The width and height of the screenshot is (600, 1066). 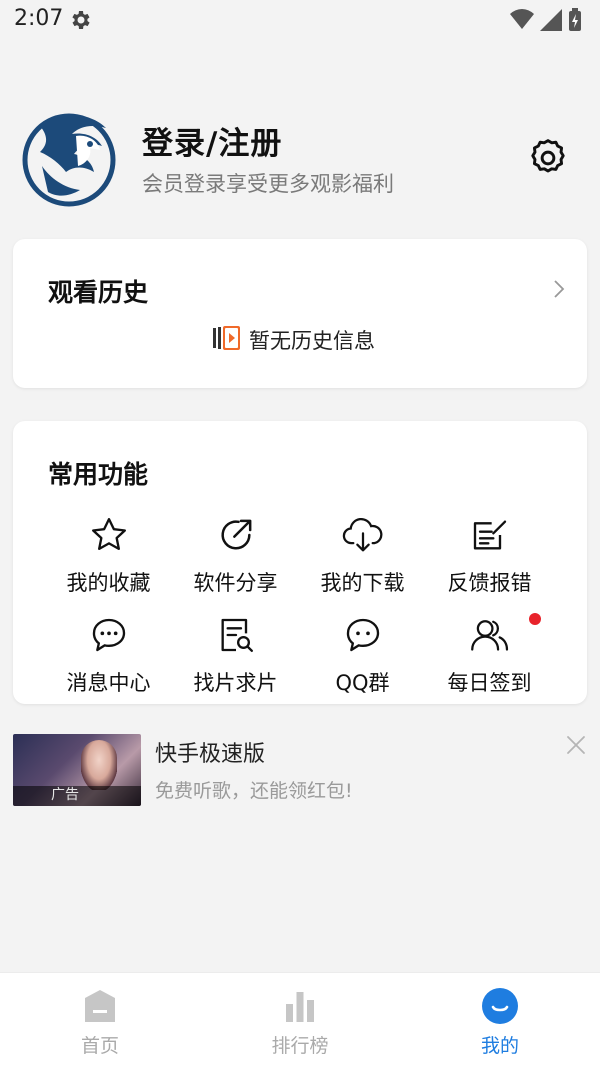 I want to click on chat-group-icon, so click(x=363, y=635).